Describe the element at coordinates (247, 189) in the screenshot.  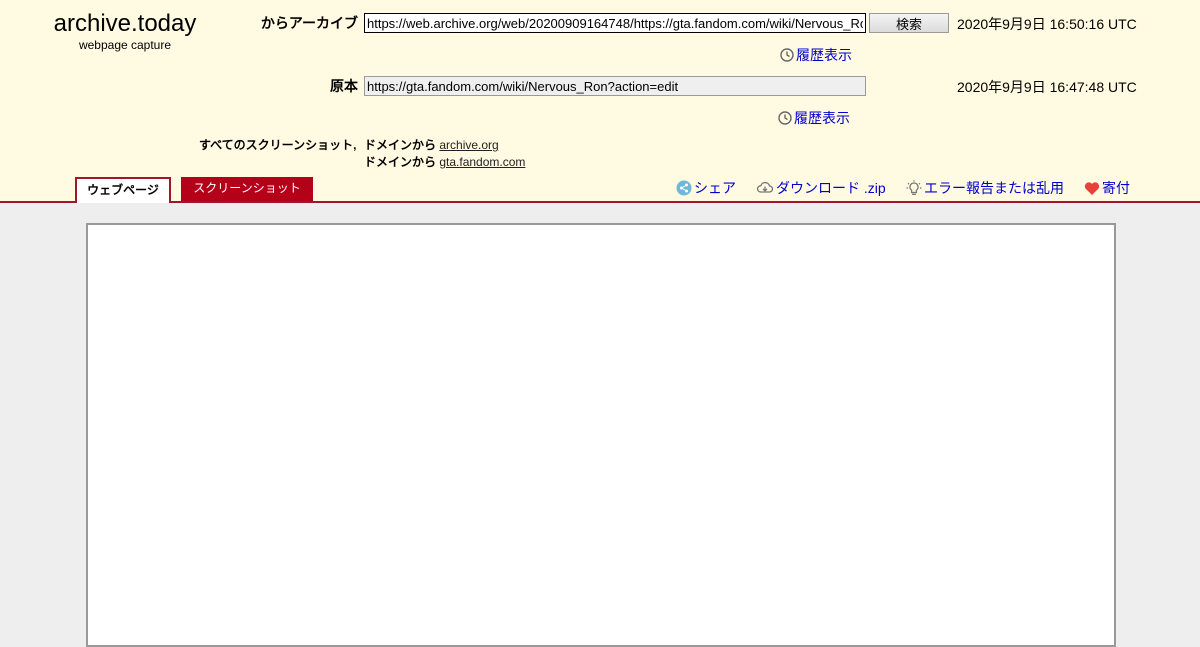
I see `tab-screenshot: スクリーンショット` at that location.